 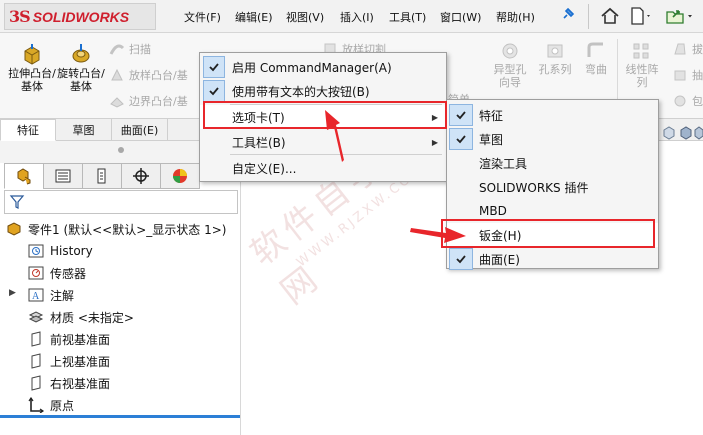 What do you see at coordinates (32, 80) in the screenshot?
I see `extrude-boss-label: 拉伸凸台/基体` at bounding box center [32, 80].